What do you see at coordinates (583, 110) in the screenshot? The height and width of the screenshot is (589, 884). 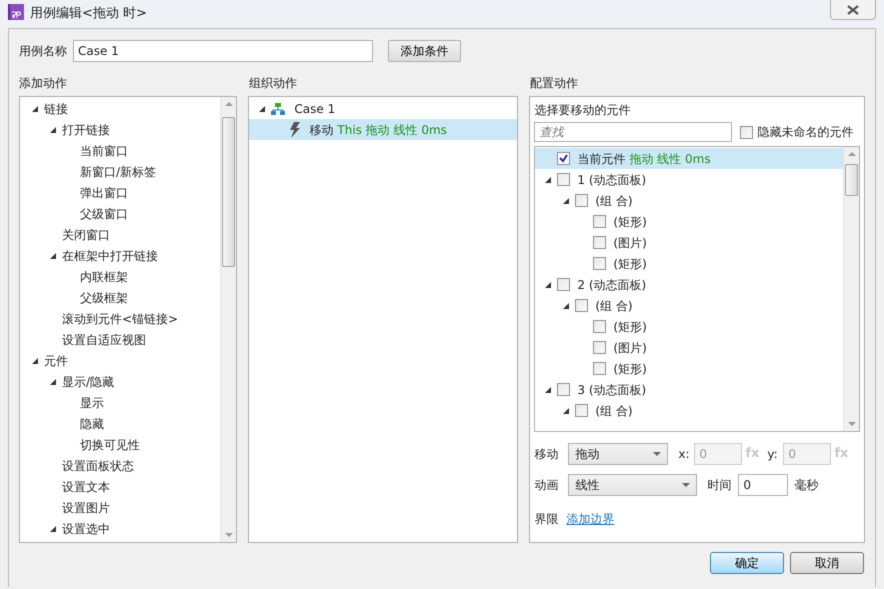 I see `section-subheading: 选择要移动的元件` at bounding box center [583, 110].